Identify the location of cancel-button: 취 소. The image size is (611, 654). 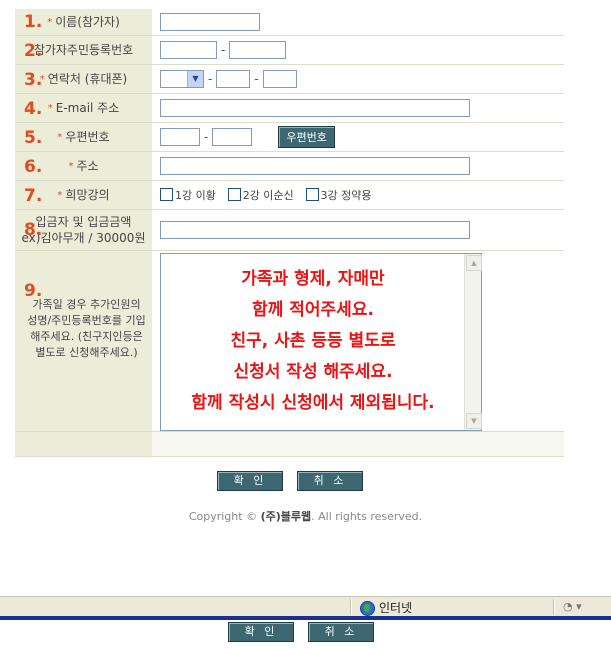
(330, 481).